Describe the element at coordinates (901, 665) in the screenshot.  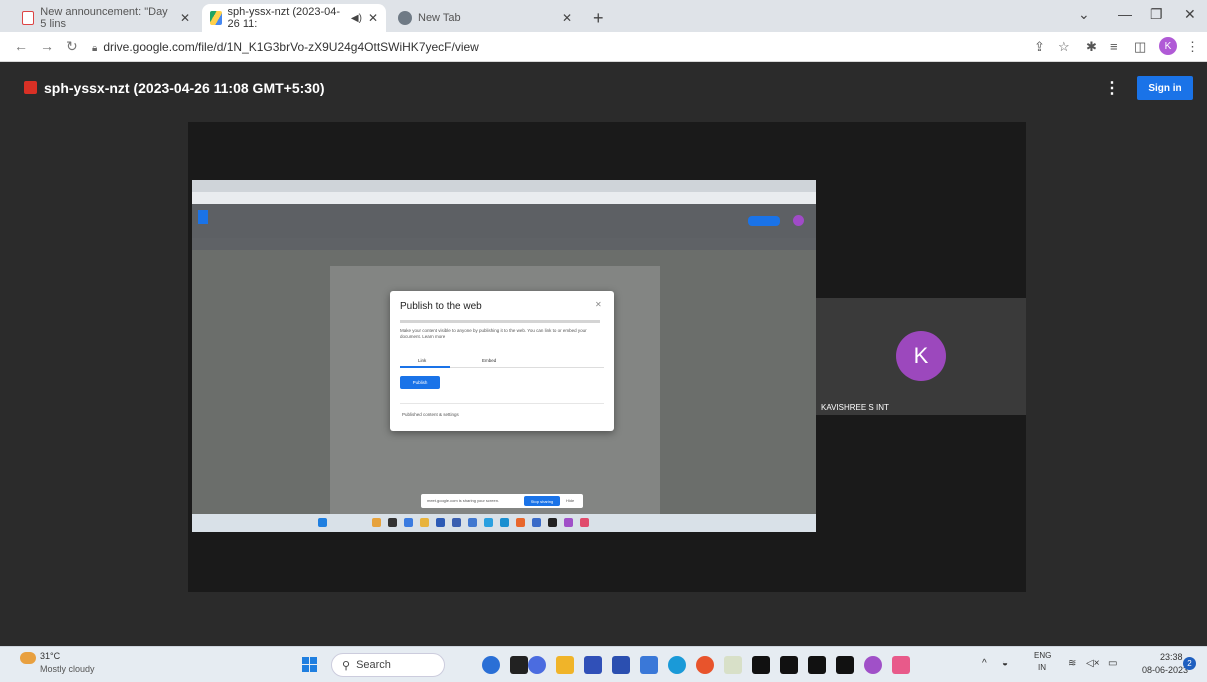
I see `snipping-tool-icon` at that location.